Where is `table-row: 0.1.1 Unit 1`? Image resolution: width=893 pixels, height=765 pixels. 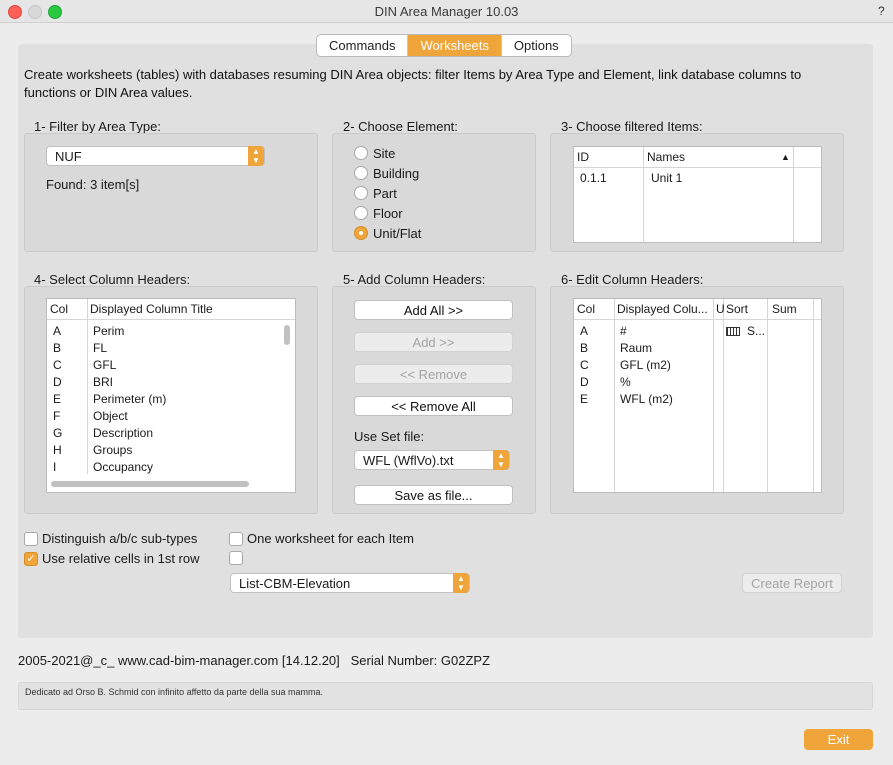 table-row: 0.1.1 Unit 1 is located at coordinates (683, 178).